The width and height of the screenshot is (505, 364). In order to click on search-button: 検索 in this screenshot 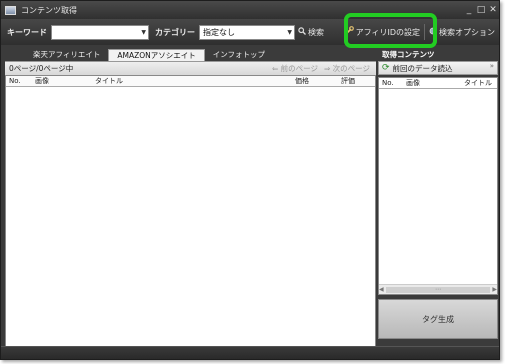, I will do `click(311, 32)`.